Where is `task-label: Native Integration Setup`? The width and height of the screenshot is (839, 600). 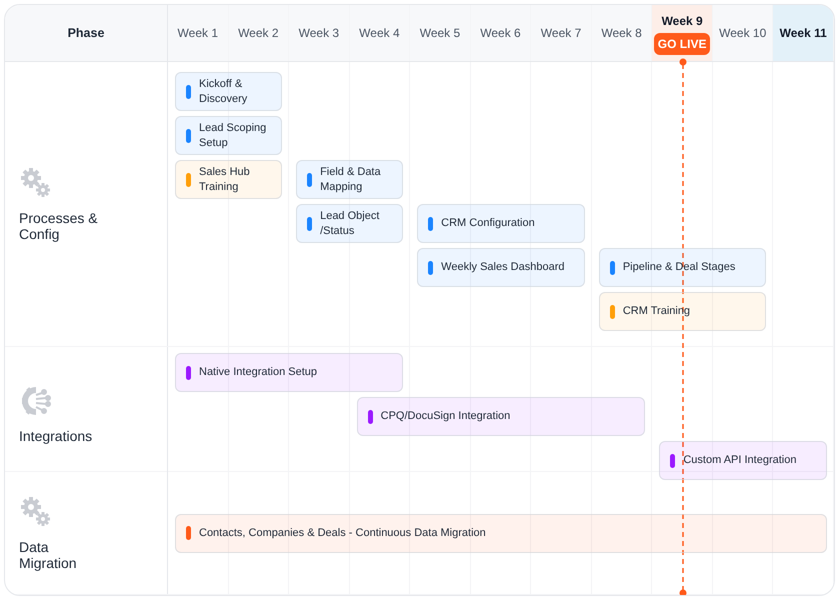
task-label: Native Integration Setup is located at coordinates (258, 372).